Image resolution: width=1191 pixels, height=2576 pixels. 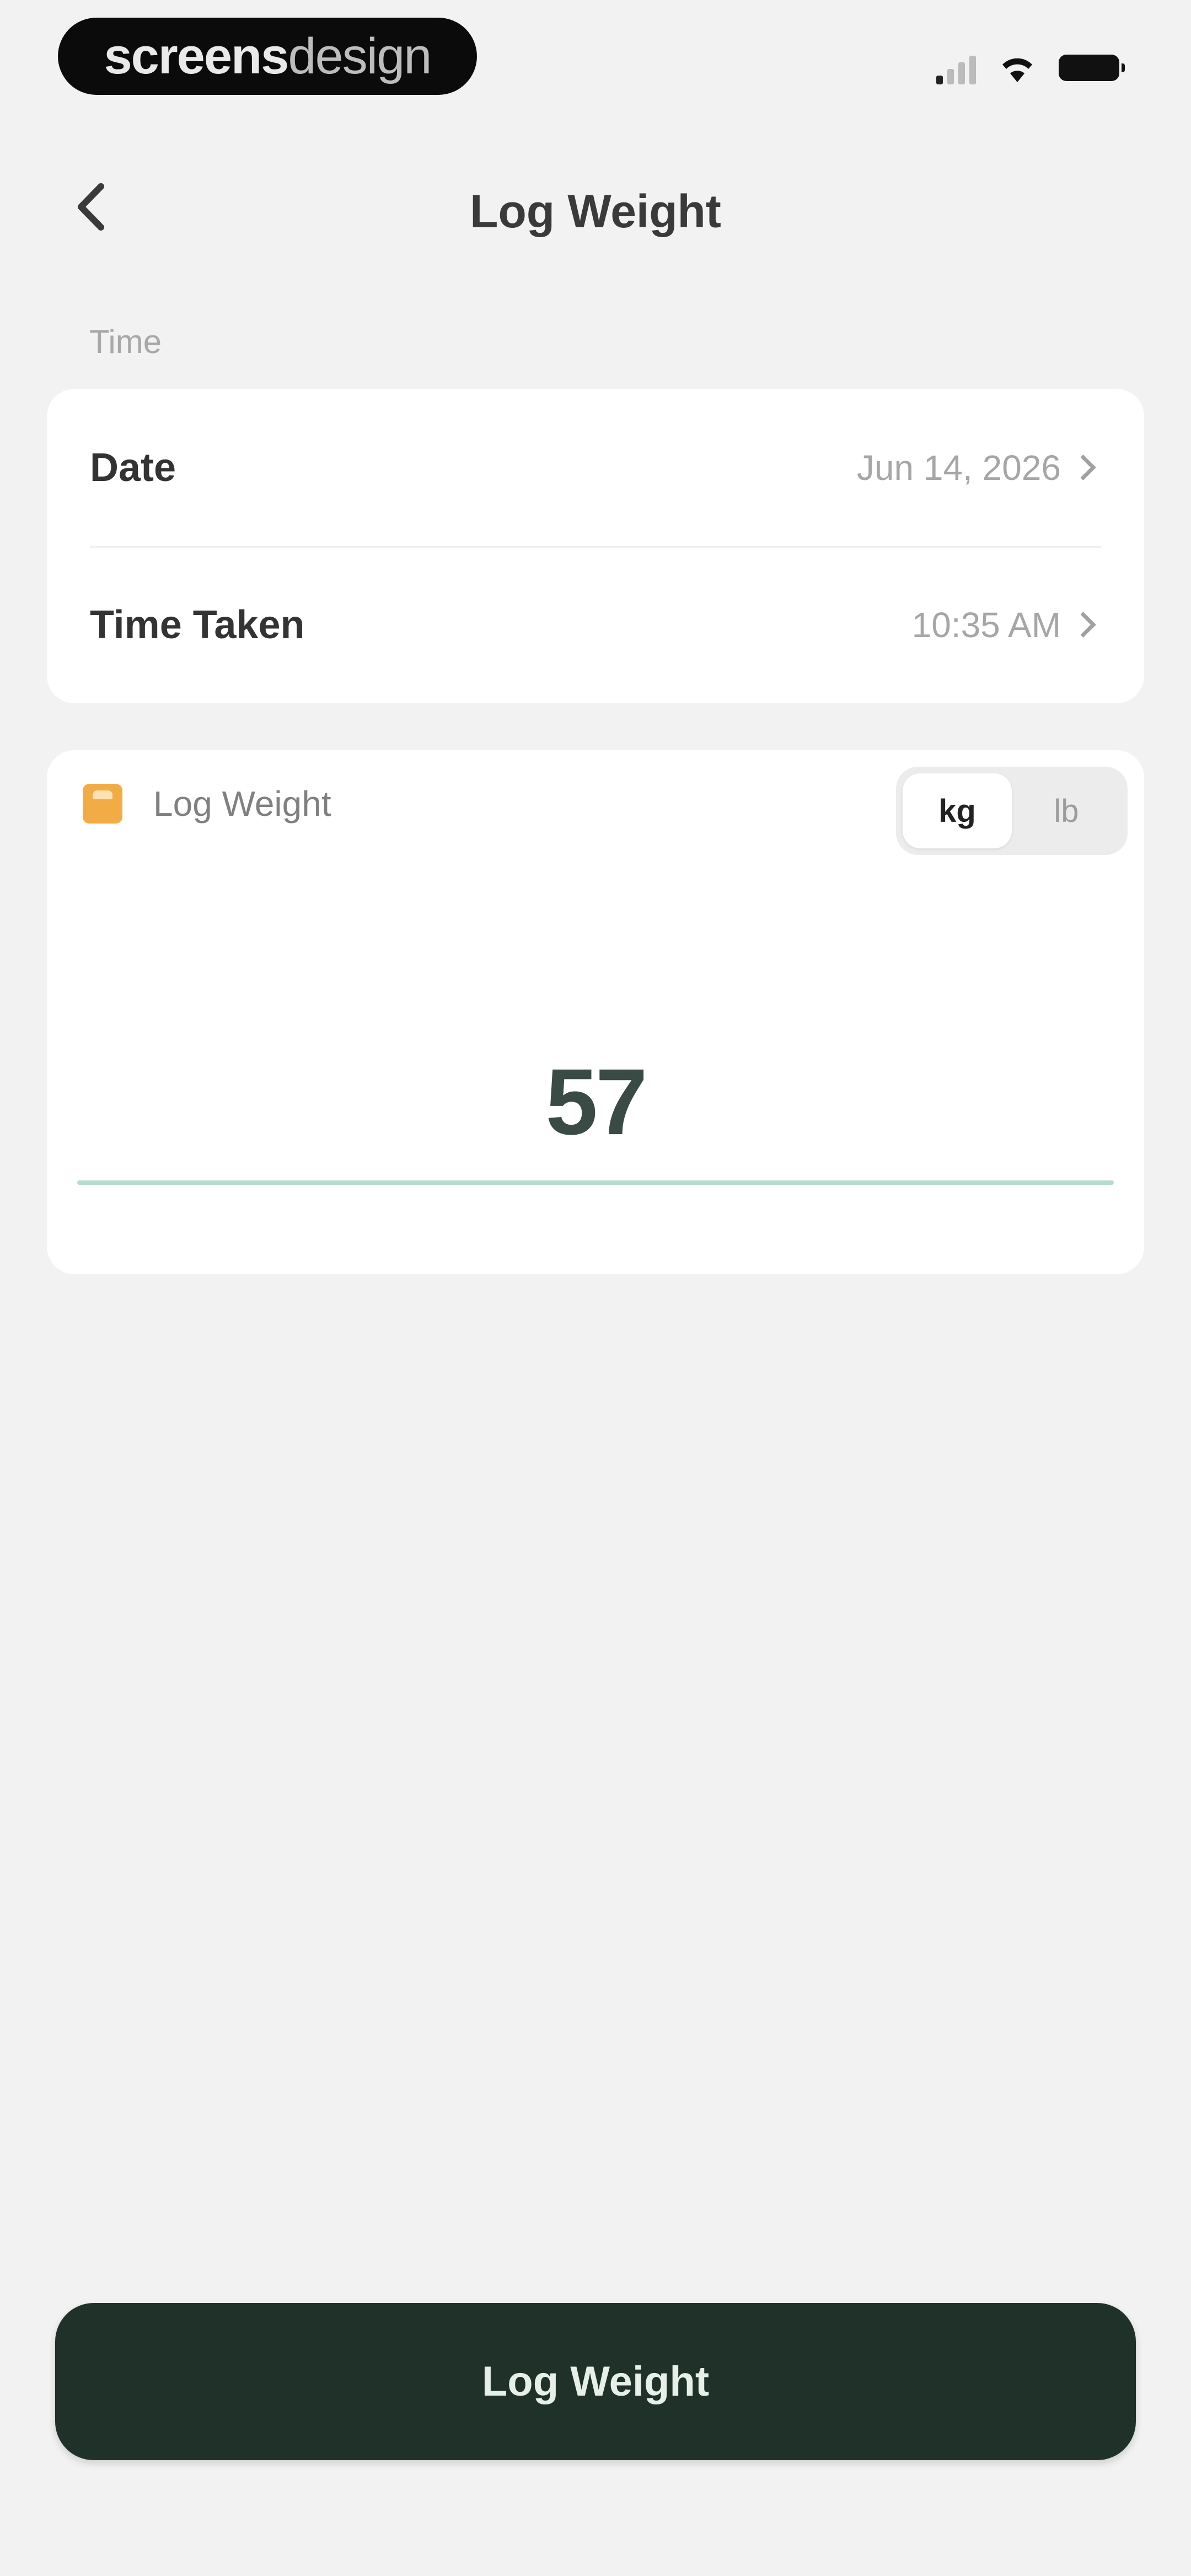 What do you see at coordinates (595, 2381) in the screenshot?
I see `log-weight-button: Log Weight` at bounding box center [595, 2381].